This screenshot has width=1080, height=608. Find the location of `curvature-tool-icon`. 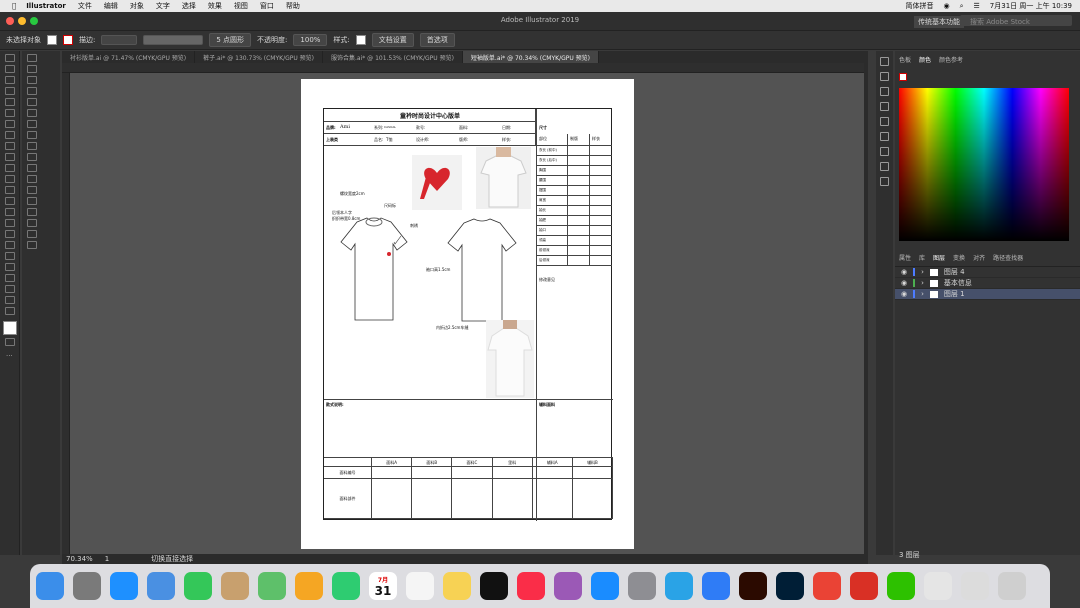

curvature-tool-icon is located at coordinates (10, 91).